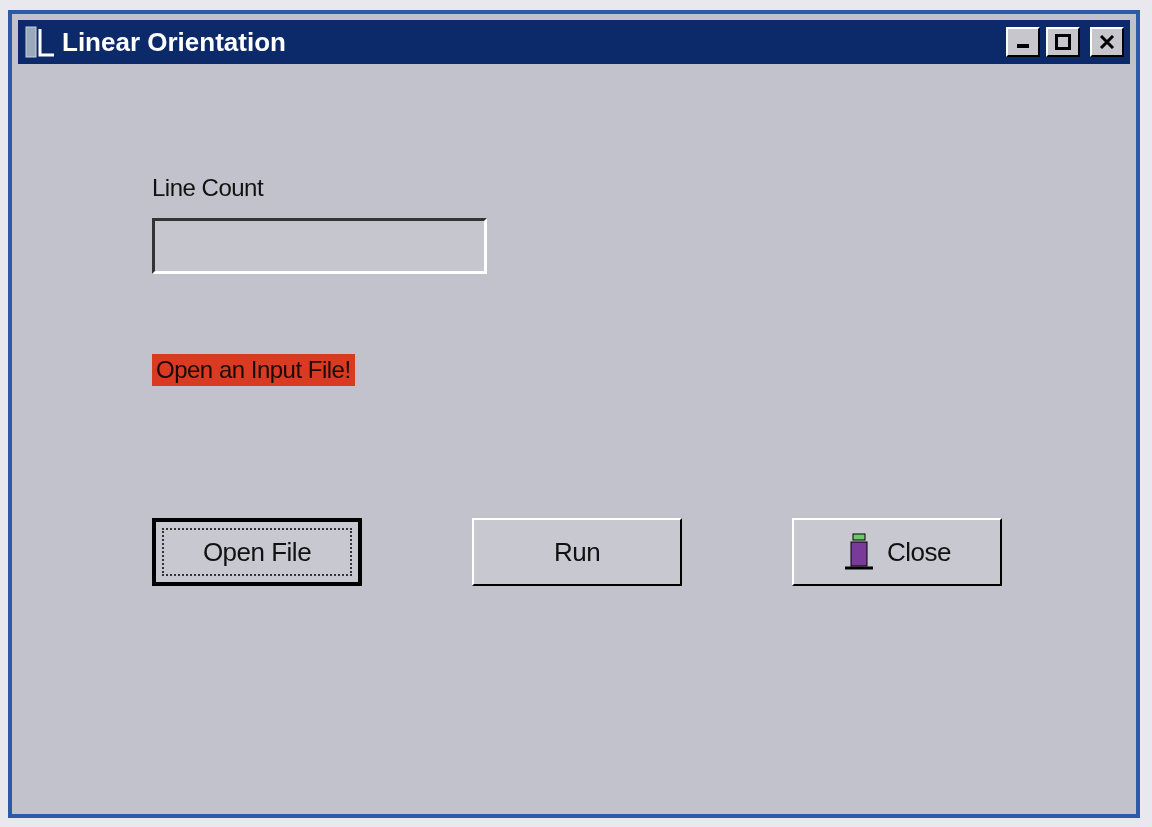 The width and height of the screenshot is (1152, 827). Describe the element at coordinates (174, 42) in the screenshot. I see `window-title: Linear Orientation` at that location.